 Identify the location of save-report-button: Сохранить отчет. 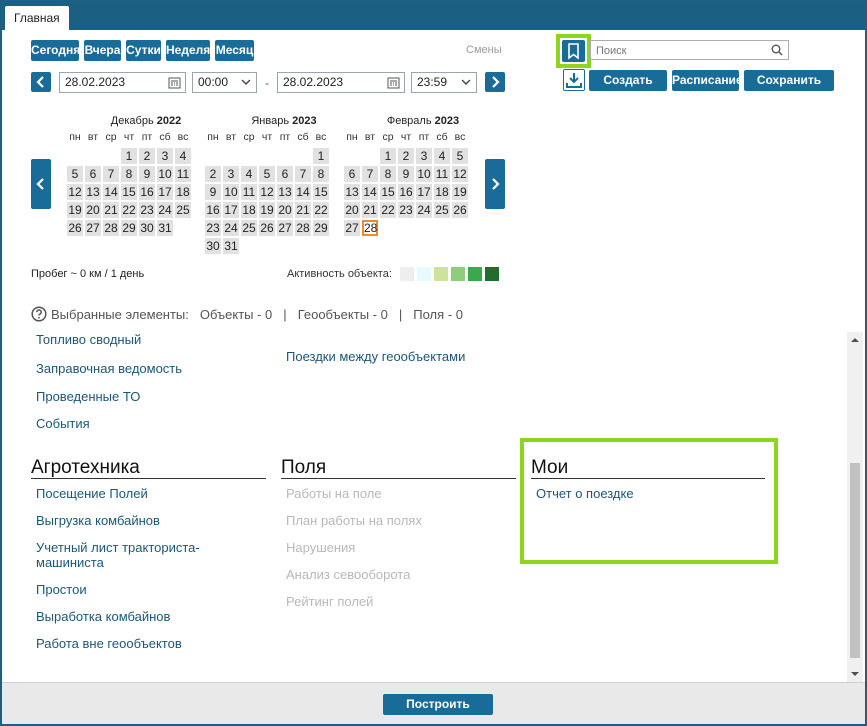
(789, 89).